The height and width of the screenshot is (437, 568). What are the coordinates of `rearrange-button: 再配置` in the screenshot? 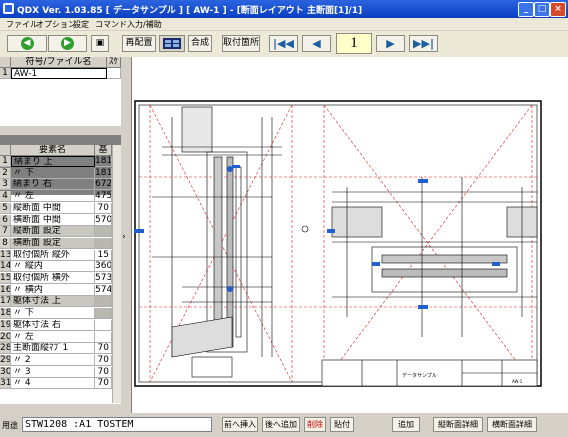 It's located at (139, 43).